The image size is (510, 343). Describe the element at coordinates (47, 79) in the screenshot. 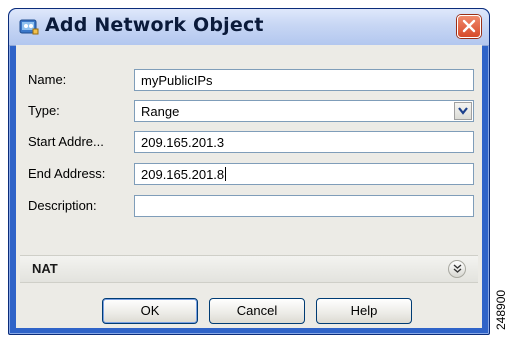

I see `name-label: Name:` at that location.